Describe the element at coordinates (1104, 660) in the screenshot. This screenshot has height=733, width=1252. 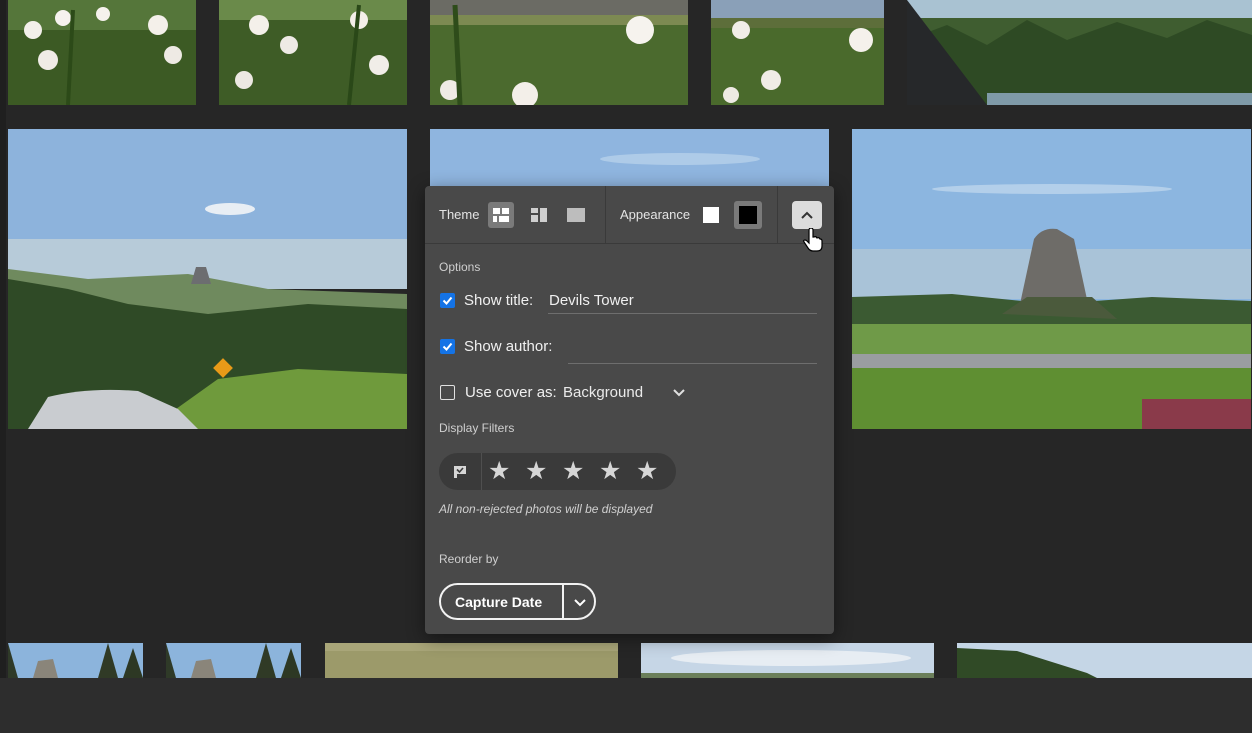
I see `photo-hill-sky` at that location.